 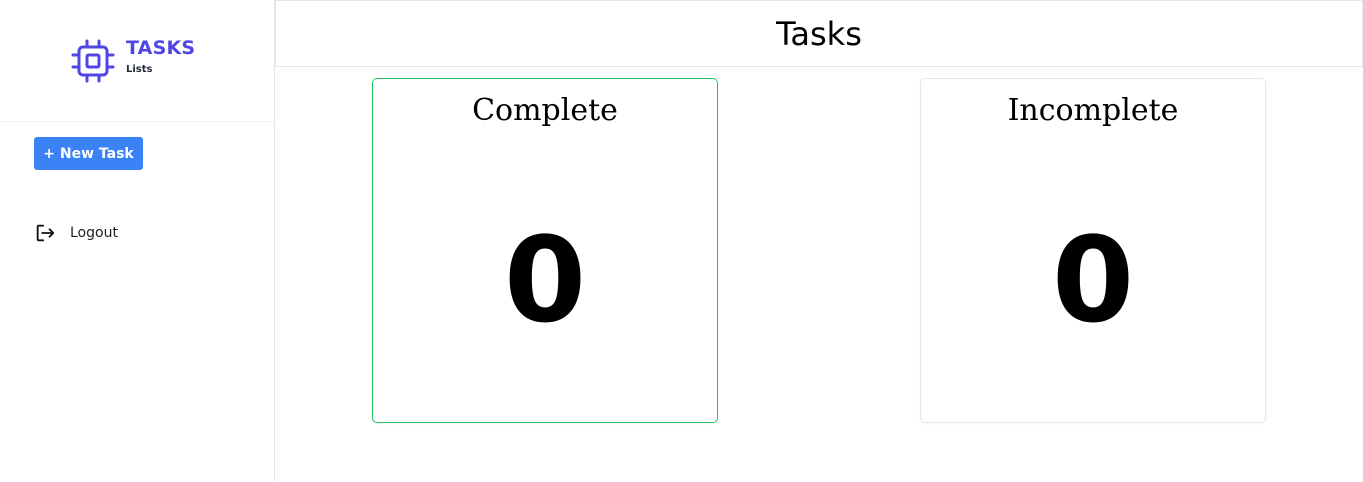 I want to click on brand-title: TASKS, so click(x=161, y=48).